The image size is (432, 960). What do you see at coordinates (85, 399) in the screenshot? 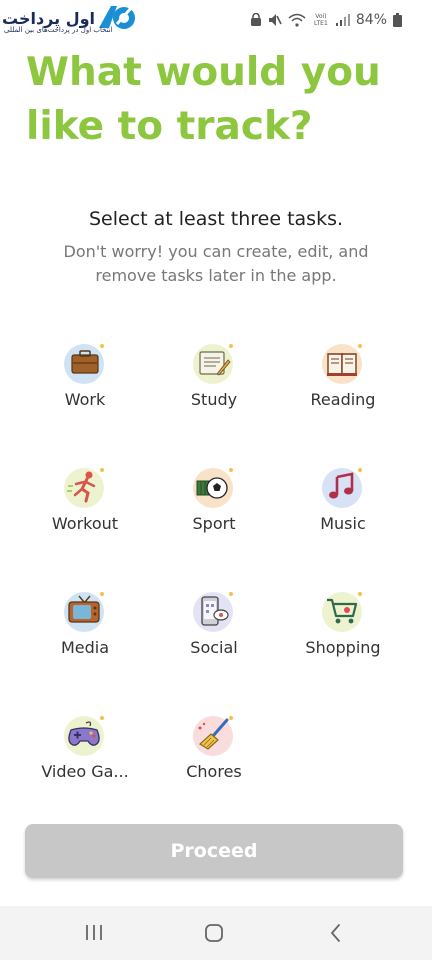
I see `task-label: Work` at bounding box center [85, 399].